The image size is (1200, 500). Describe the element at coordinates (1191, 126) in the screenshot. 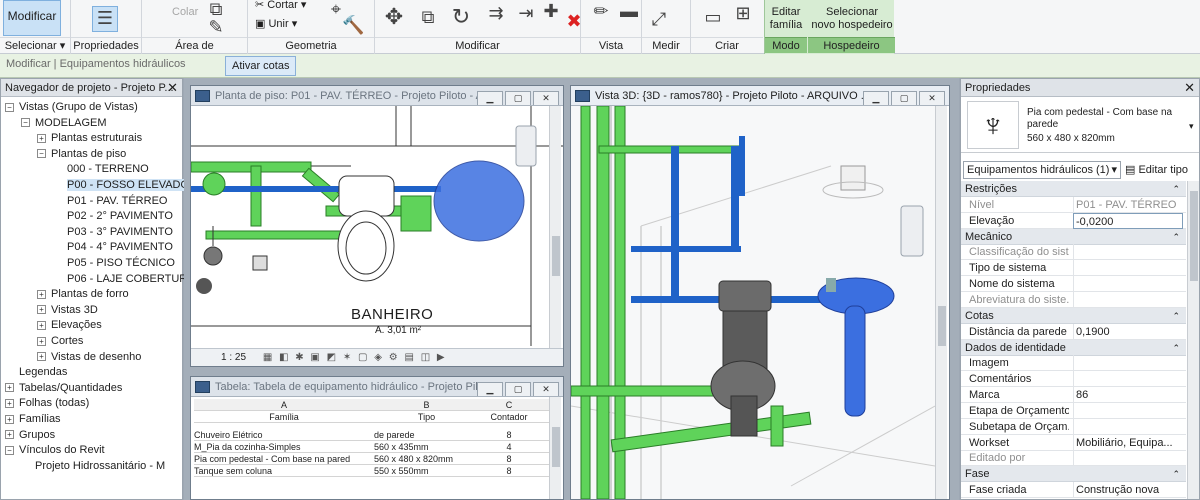

I see `chevron-down-icon: ▾` at that location.